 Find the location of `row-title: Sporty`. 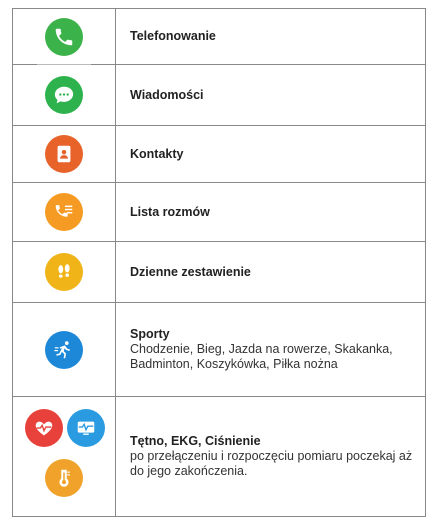

row-title: Sporty is located at coordinates (150, 334).